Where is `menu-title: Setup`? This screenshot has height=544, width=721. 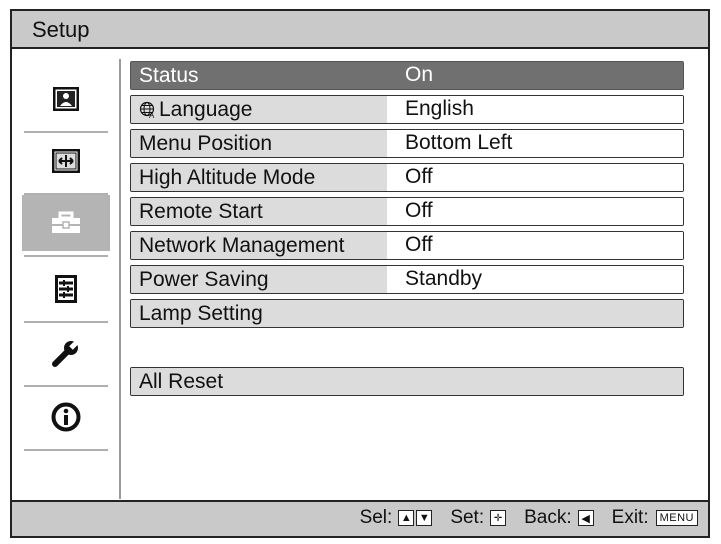
menu-title: Setup is located at coordinates (61, 29).